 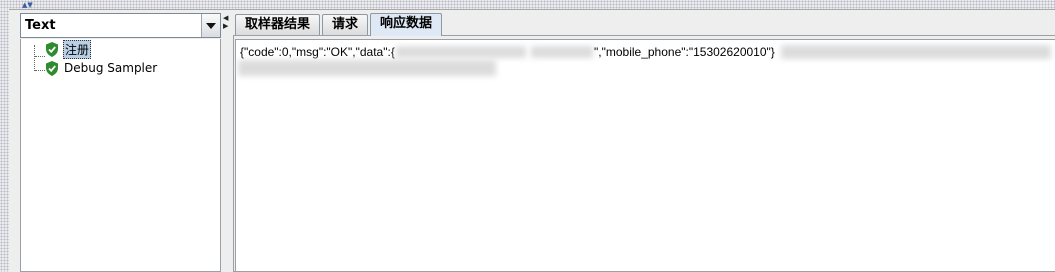 I want to click on renderer-selected-value: Text, so click(x=40, y=25).